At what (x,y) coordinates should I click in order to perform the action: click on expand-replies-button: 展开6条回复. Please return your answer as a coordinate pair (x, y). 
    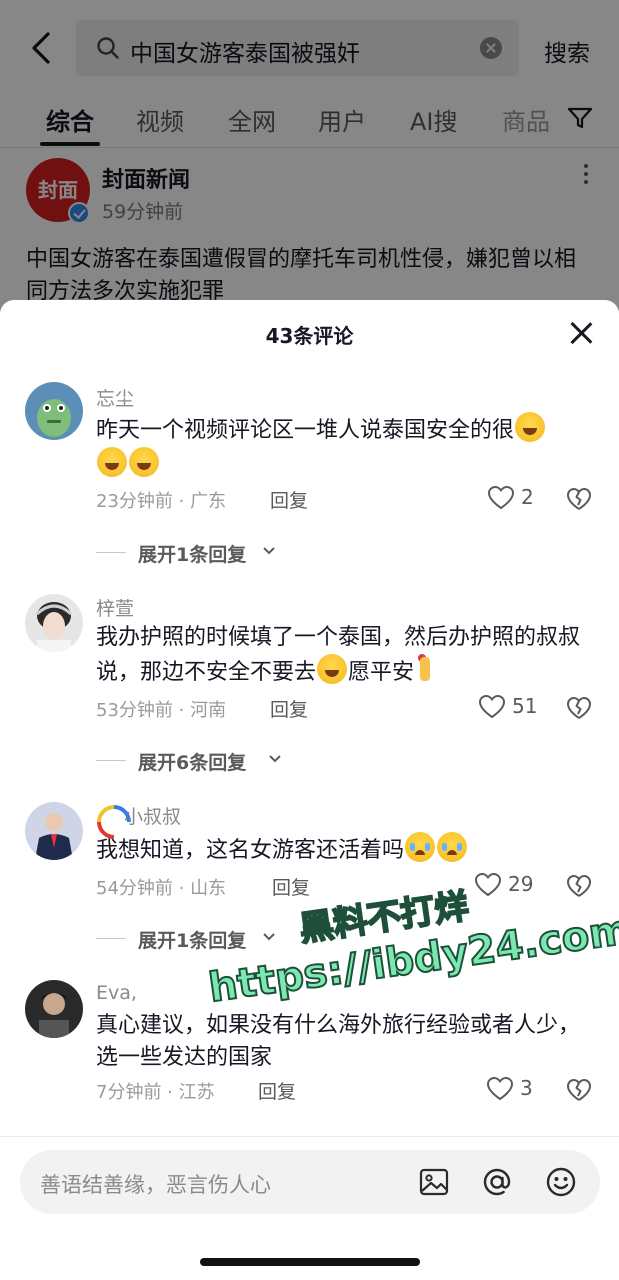
    Looking at the image, I should click on (196, 762).